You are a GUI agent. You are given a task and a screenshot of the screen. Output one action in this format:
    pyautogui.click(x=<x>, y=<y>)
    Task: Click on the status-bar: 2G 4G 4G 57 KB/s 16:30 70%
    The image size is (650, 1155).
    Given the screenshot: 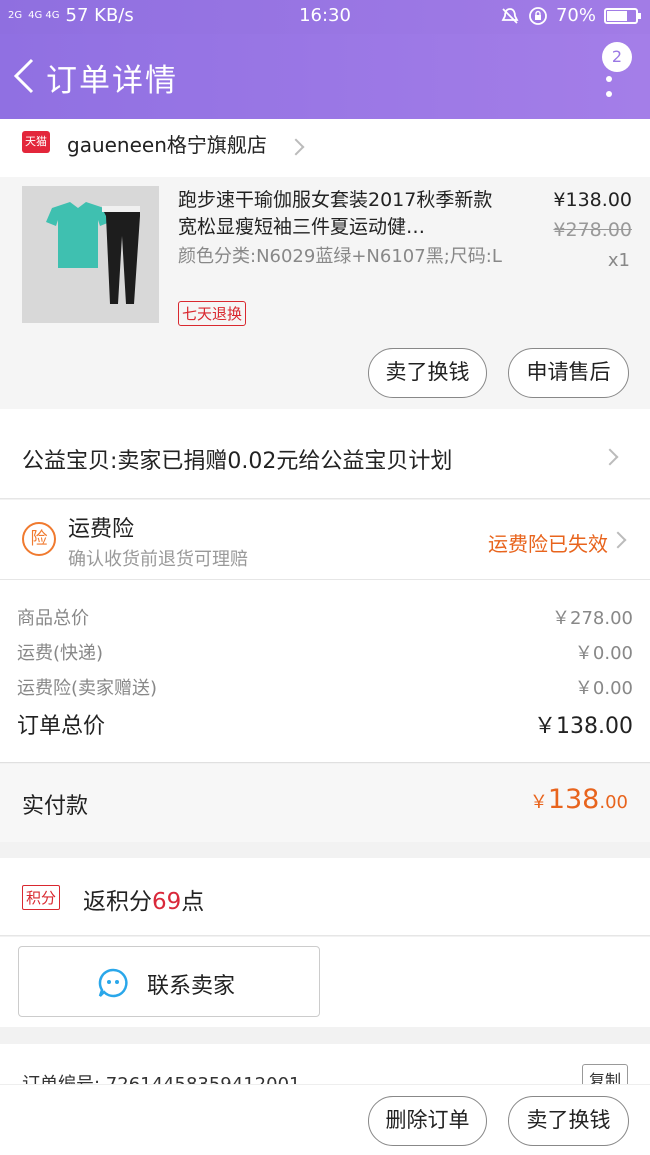 What is the action you would take?
    pyautogui.click(x=325, y=17)
    